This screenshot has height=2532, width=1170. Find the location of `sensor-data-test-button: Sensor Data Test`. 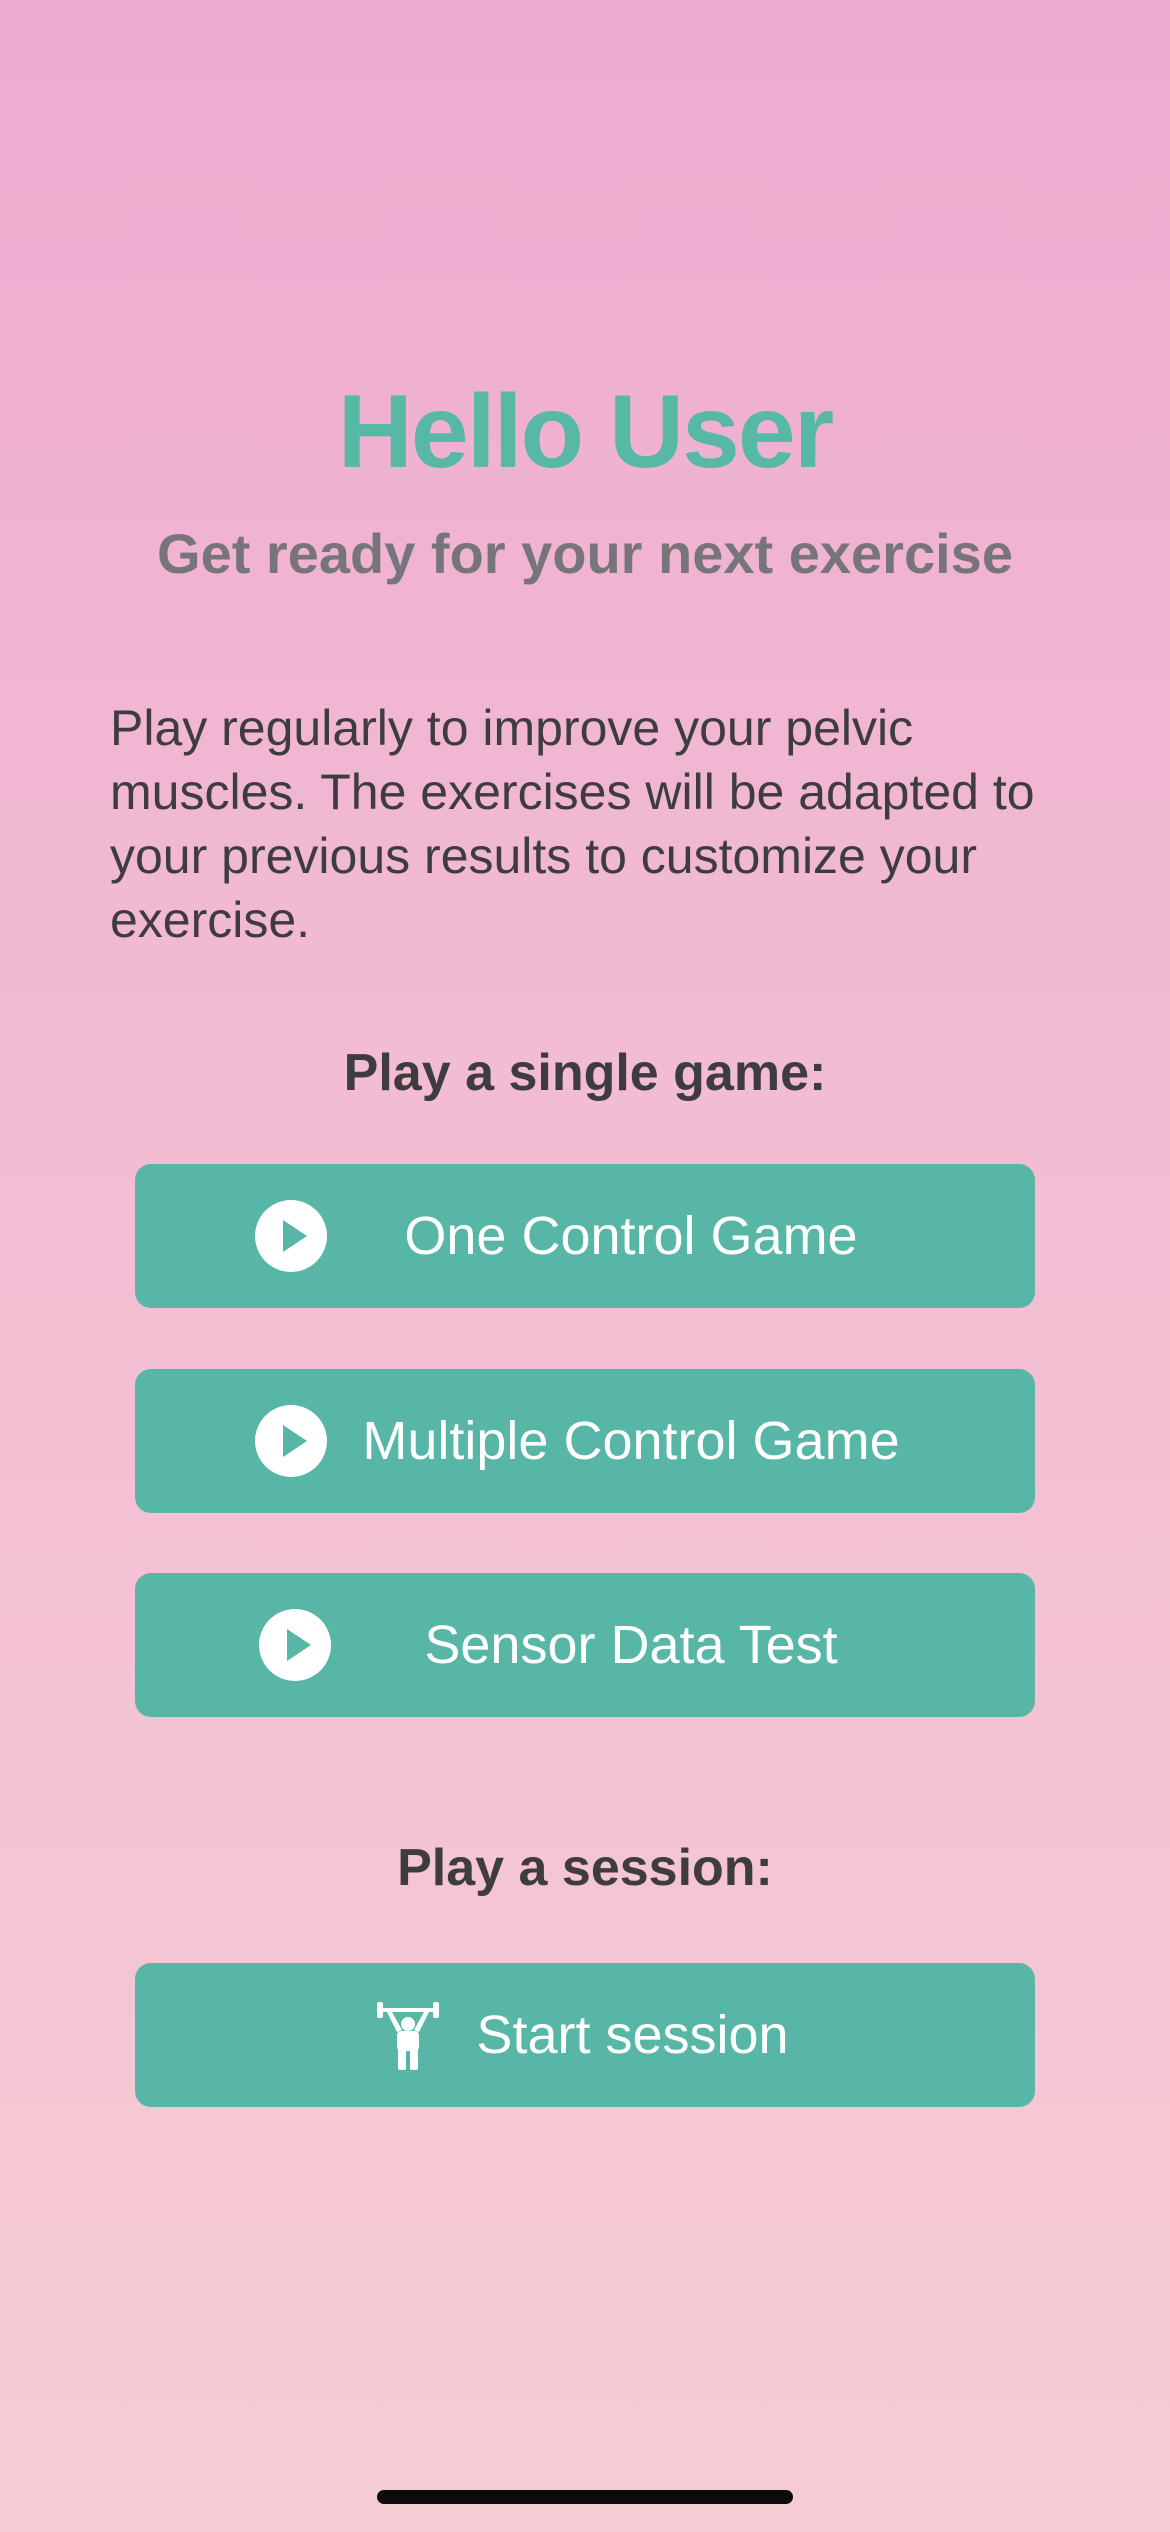

sensor-data-test-button: Sensor Data Test is located at coordinates (585, 1645).